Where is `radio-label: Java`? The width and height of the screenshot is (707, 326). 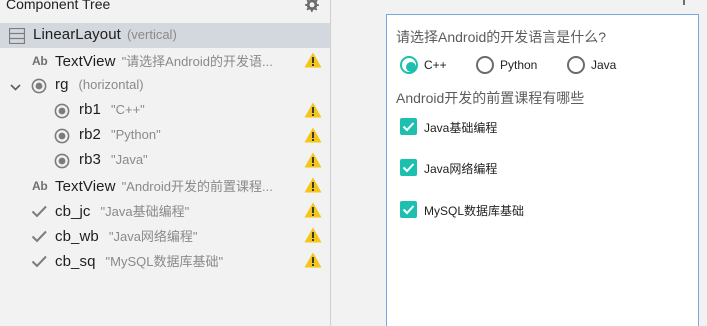 radio-label: Java is located at coordinates (604, 65).